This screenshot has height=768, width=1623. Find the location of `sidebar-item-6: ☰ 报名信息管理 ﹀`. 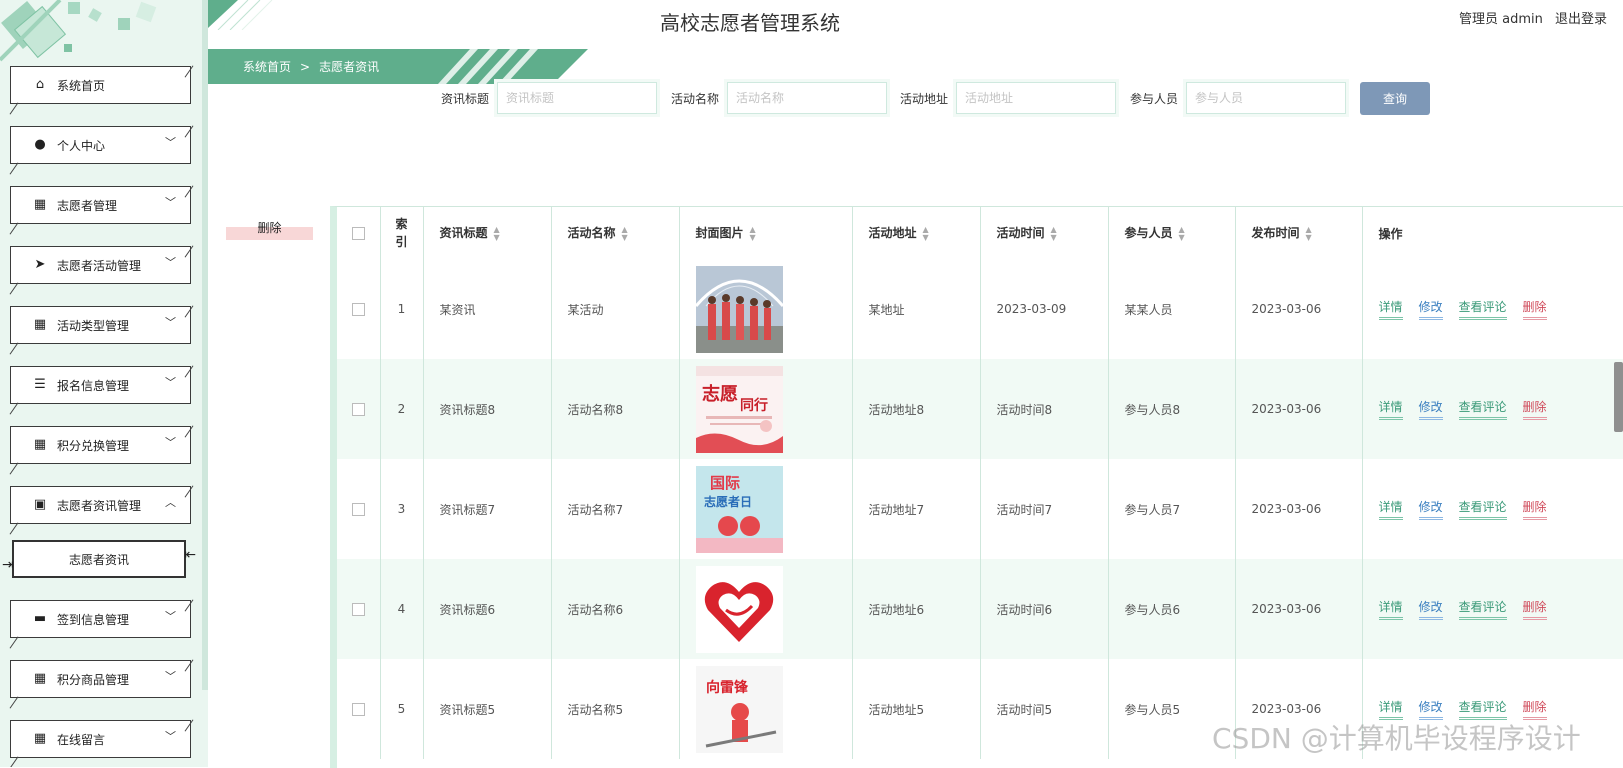

sidebar-item-6: ☰ 报名信息管理 ﹀ is located at coordinates (101, 390).